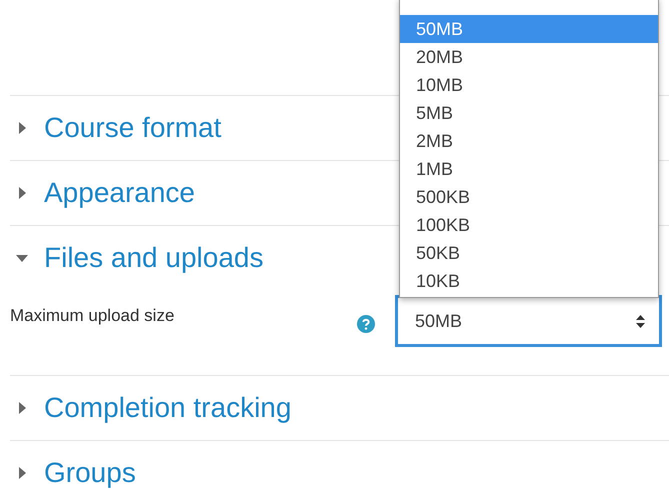 The width and height of the screenshot is (669, 491). Describe the element at coordinates (528, 321) in the screenshot. I see `select-field: 50MB` at that location.